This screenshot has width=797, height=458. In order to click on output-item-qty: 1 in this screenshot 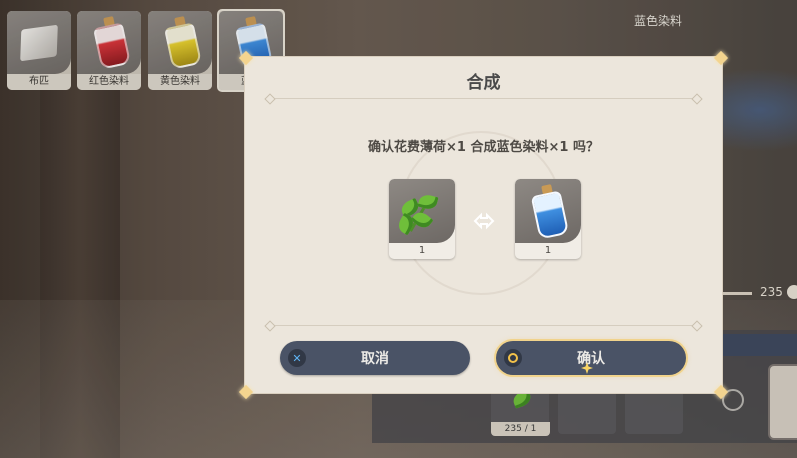, I will do `click(548, 250)`.